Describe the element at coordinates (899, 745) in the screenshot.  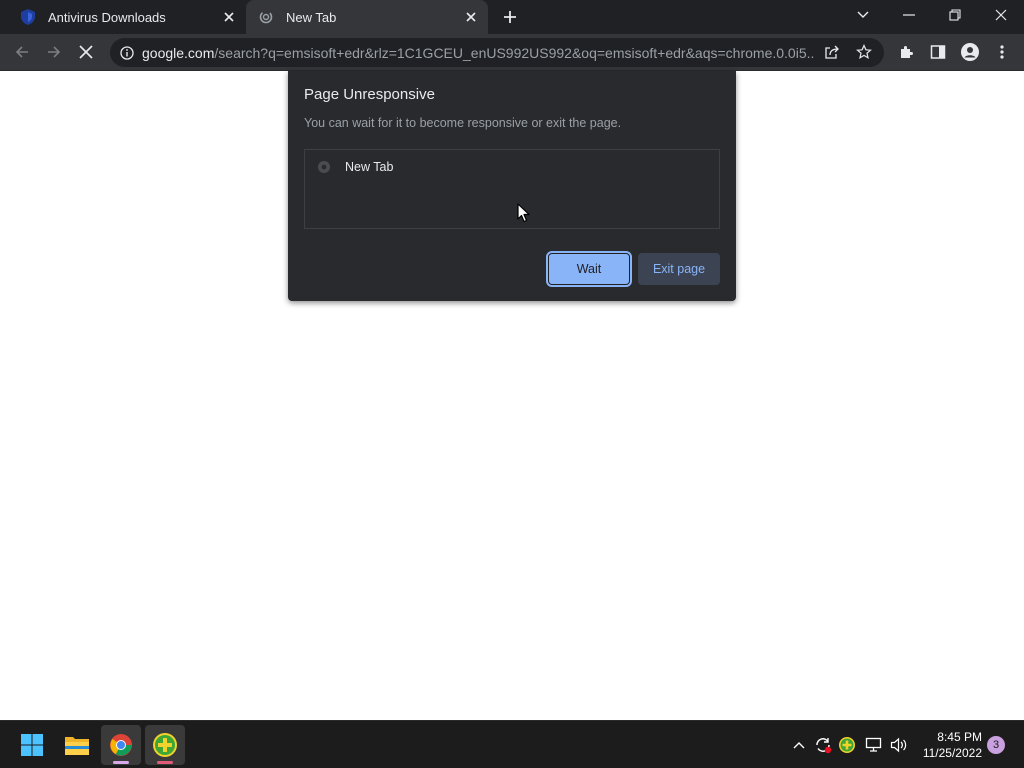
I see `volume-icon` at that location.